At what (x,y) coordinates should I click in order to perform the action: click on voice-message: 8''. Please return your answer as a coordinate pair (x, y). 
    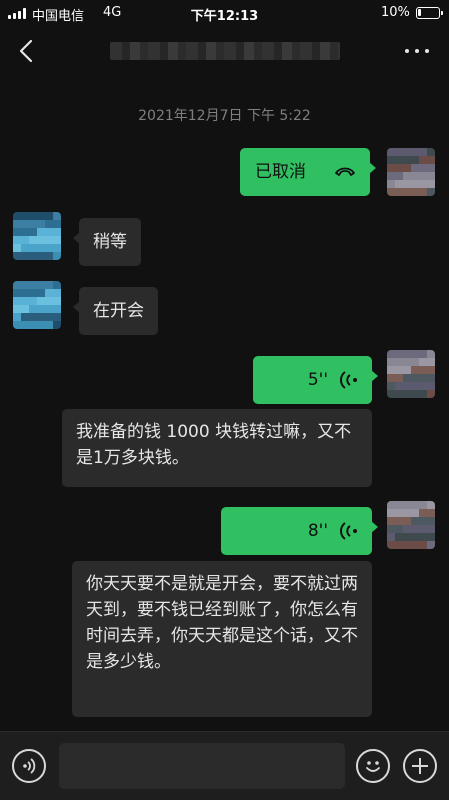
    Looking at the image, I should click on (299, 531).